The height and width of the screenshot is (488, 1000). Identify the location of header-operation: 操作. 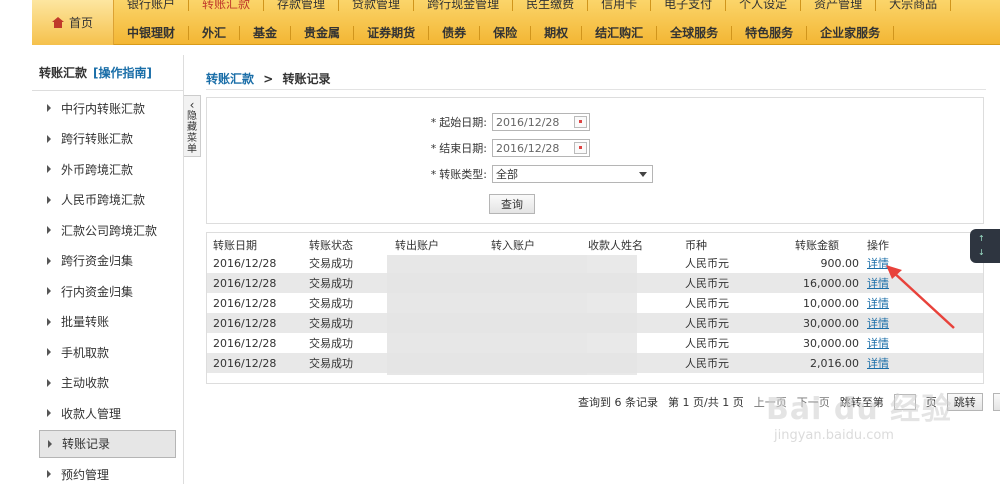
(878, 245).